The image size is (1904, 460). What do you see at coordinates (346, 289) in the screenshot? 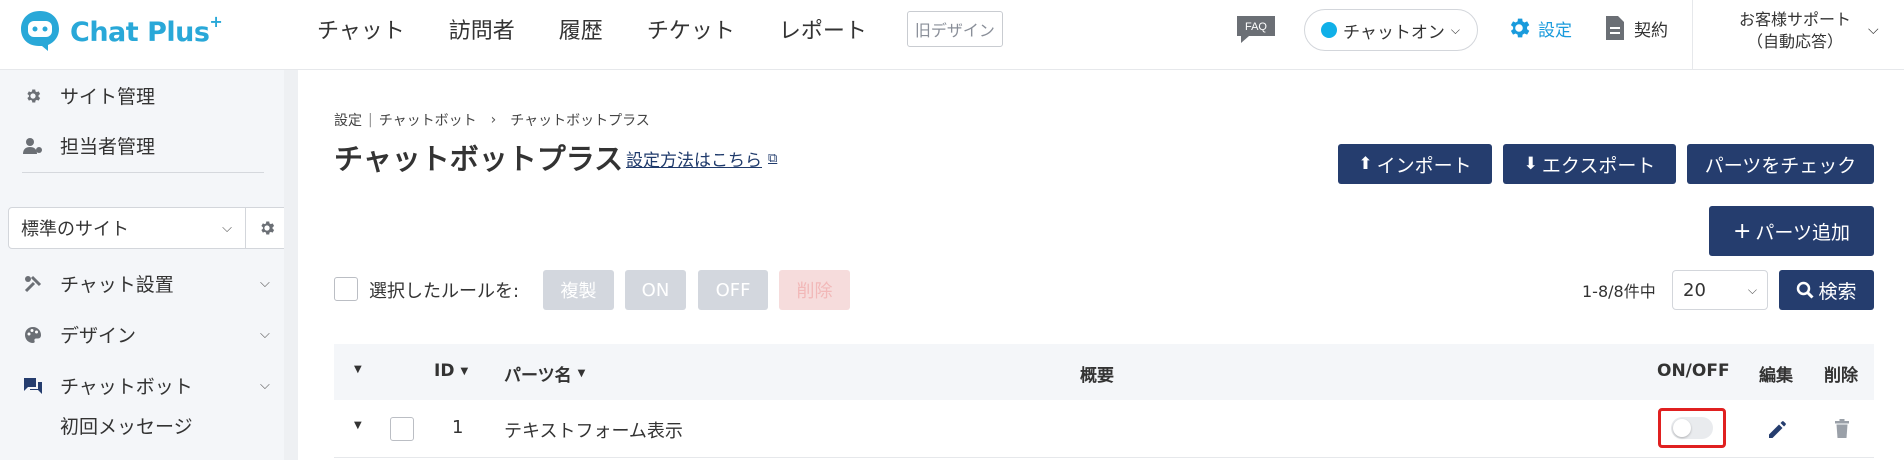
I see `select-all-checkbox` at bounding box center [346, 289].